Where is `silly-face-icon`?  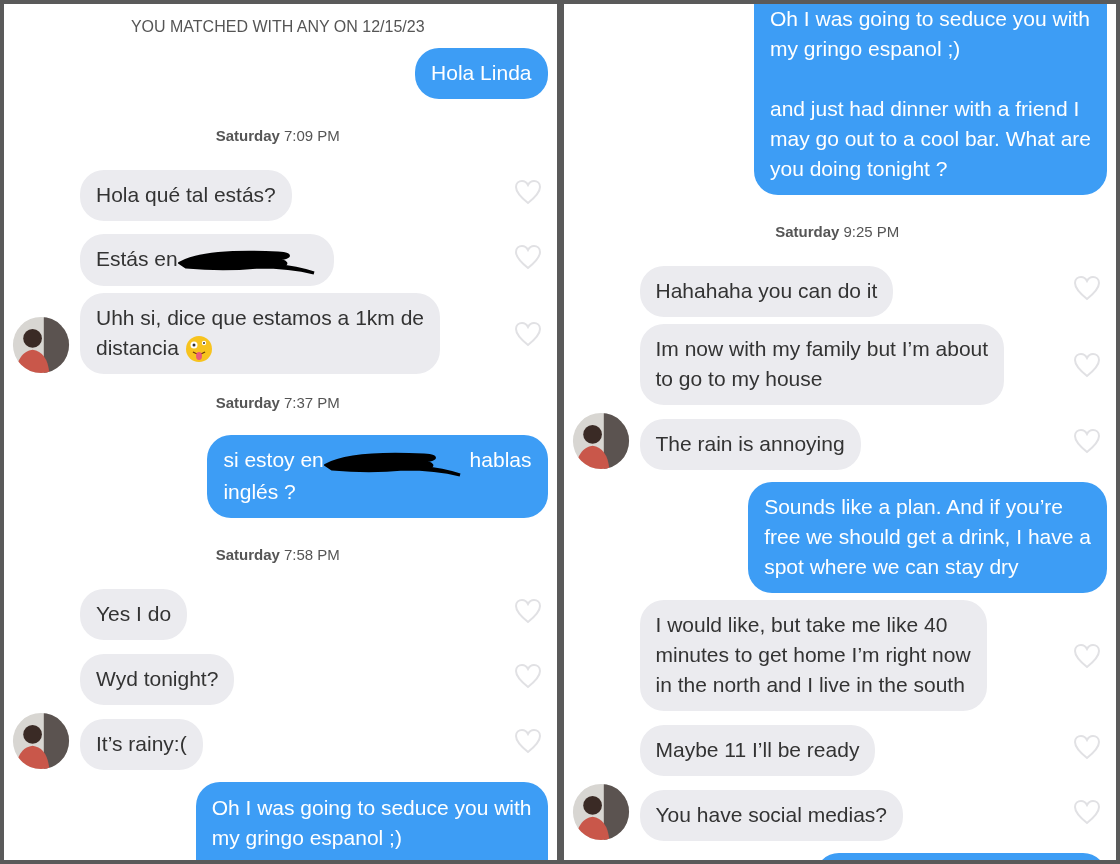
silly-face-icon is located at coordinates (198, 349).